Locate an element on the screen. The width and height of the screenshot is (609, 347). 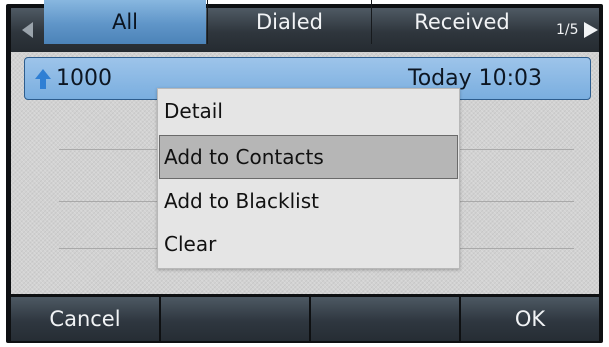
softkey-3-button is located at coordinates (385, 319).